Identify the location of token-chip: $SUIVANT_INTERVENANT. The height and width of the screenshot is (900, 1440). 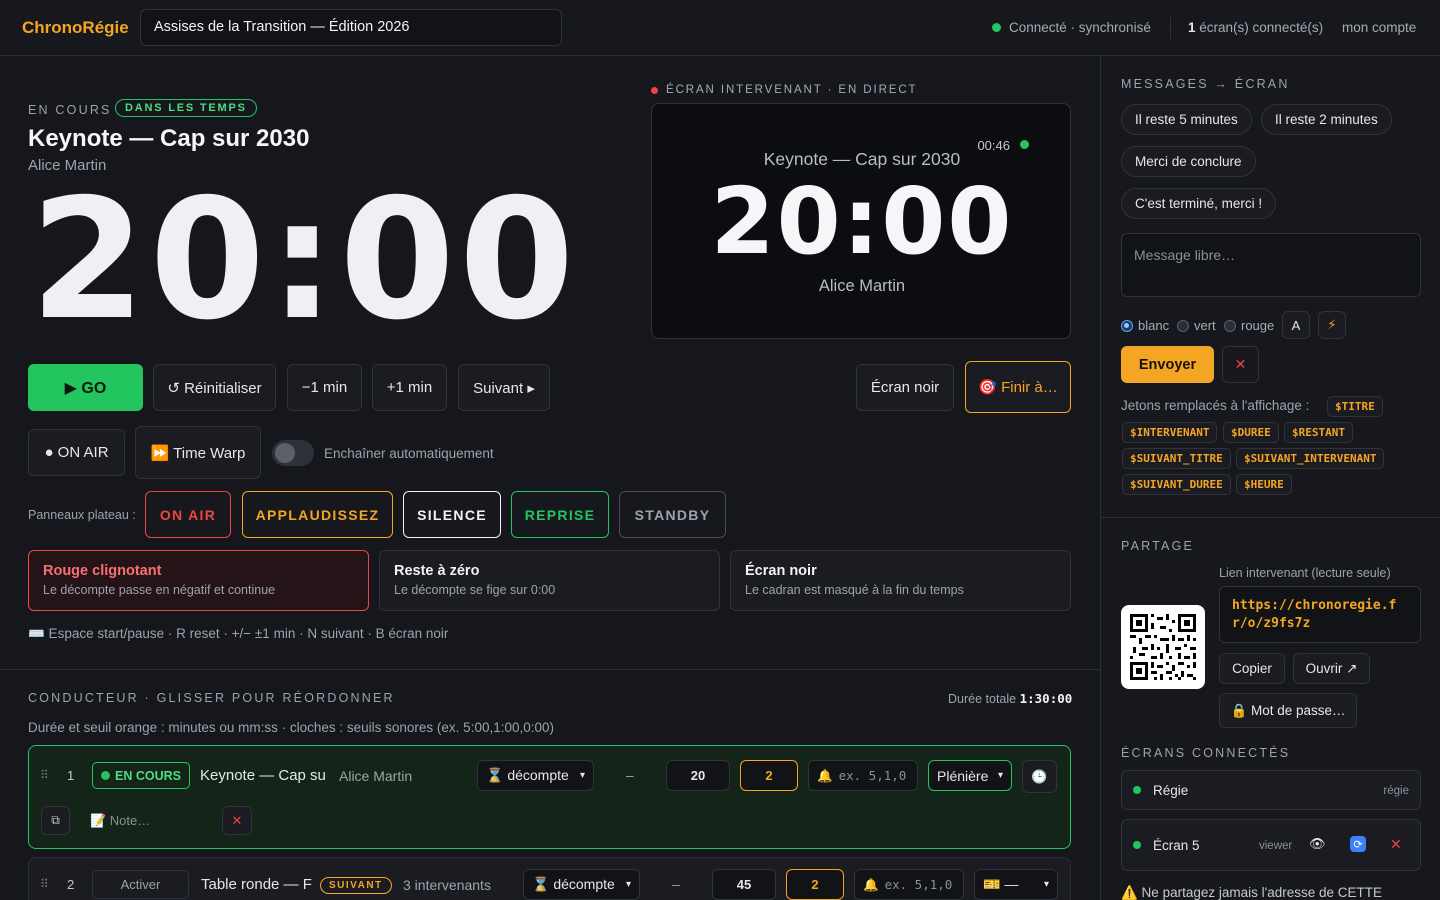
(1310, 458).